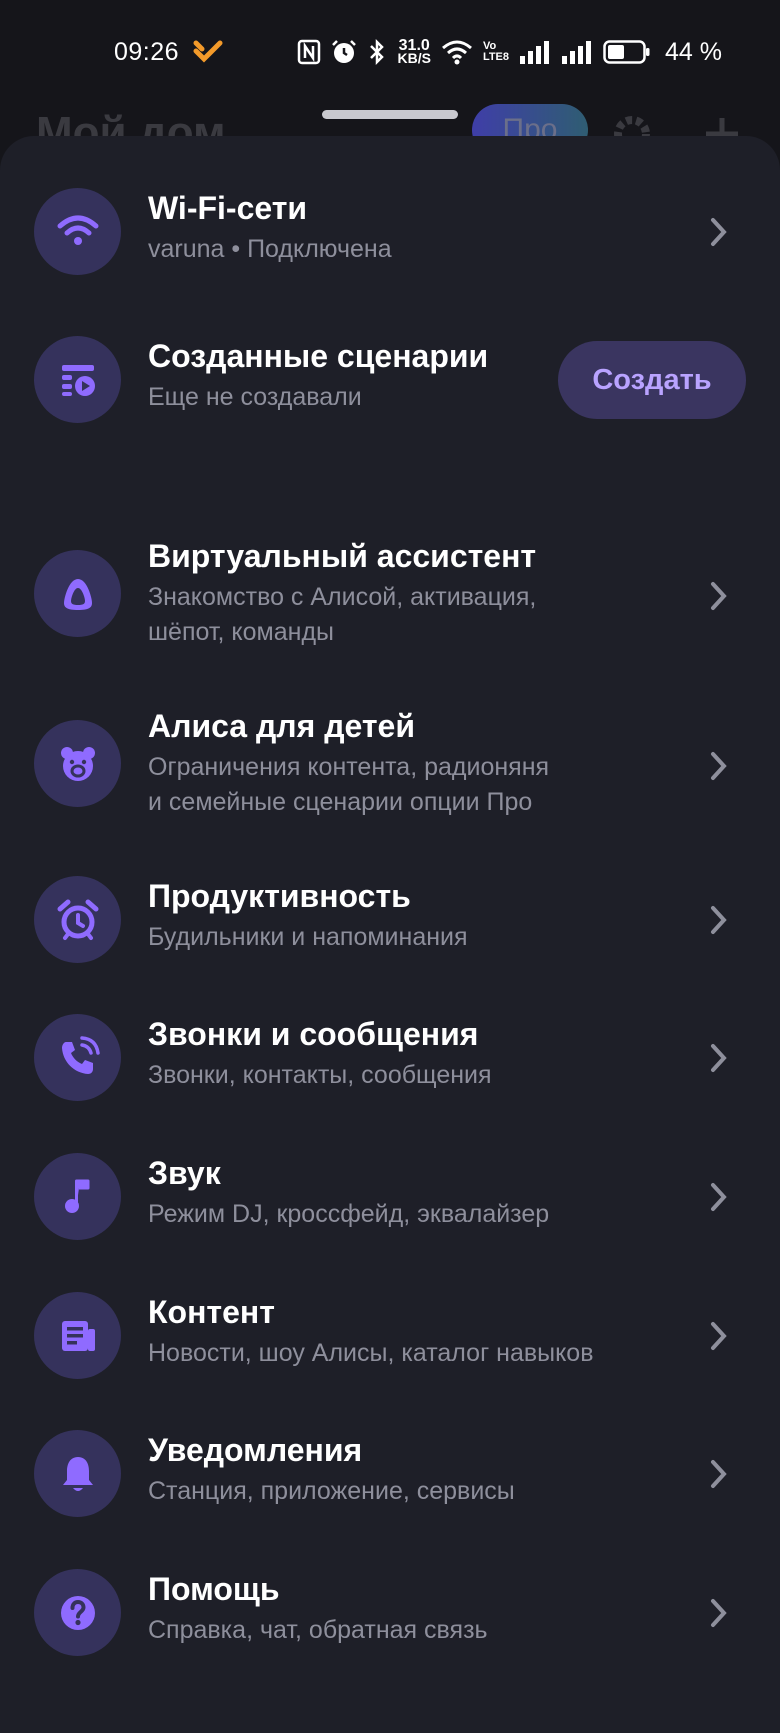 The width and height of the screenshot is (780, 1733). Describe the element at coordinates (279, 896) in the screenshot. I see `row-title: Продуктивность` at that location.